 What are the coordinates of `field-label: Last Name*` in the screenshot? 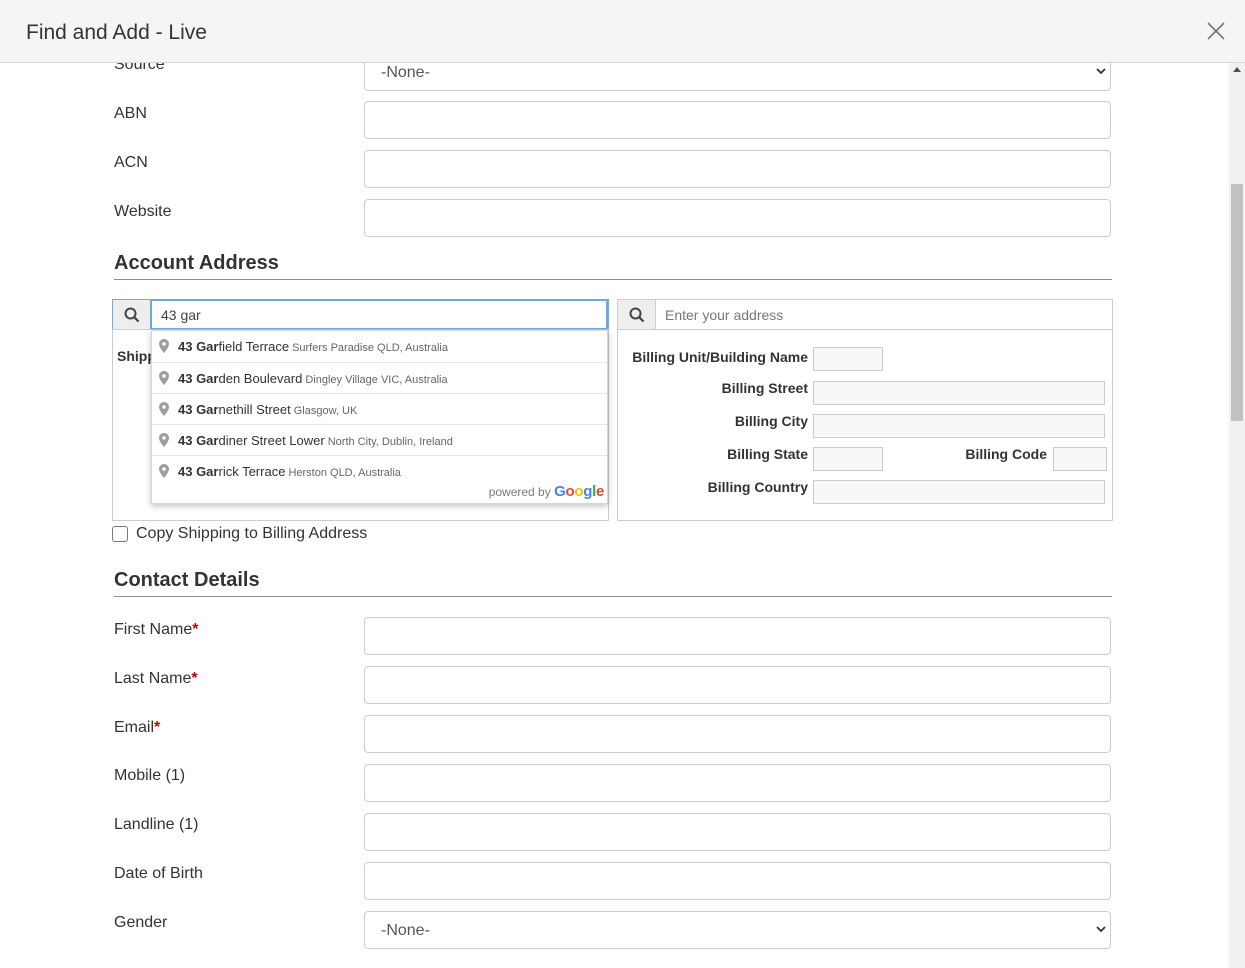 It's located at (156, 679).